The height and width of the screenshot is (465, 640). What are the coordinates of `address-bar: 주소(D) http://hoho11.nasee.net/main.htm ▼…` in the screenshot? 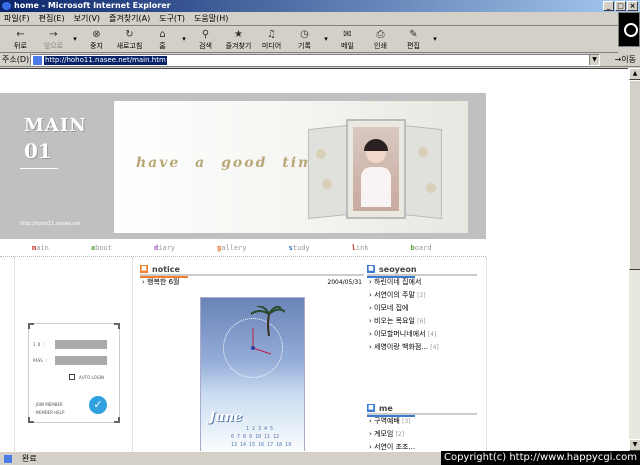 It's located at (320, 60).